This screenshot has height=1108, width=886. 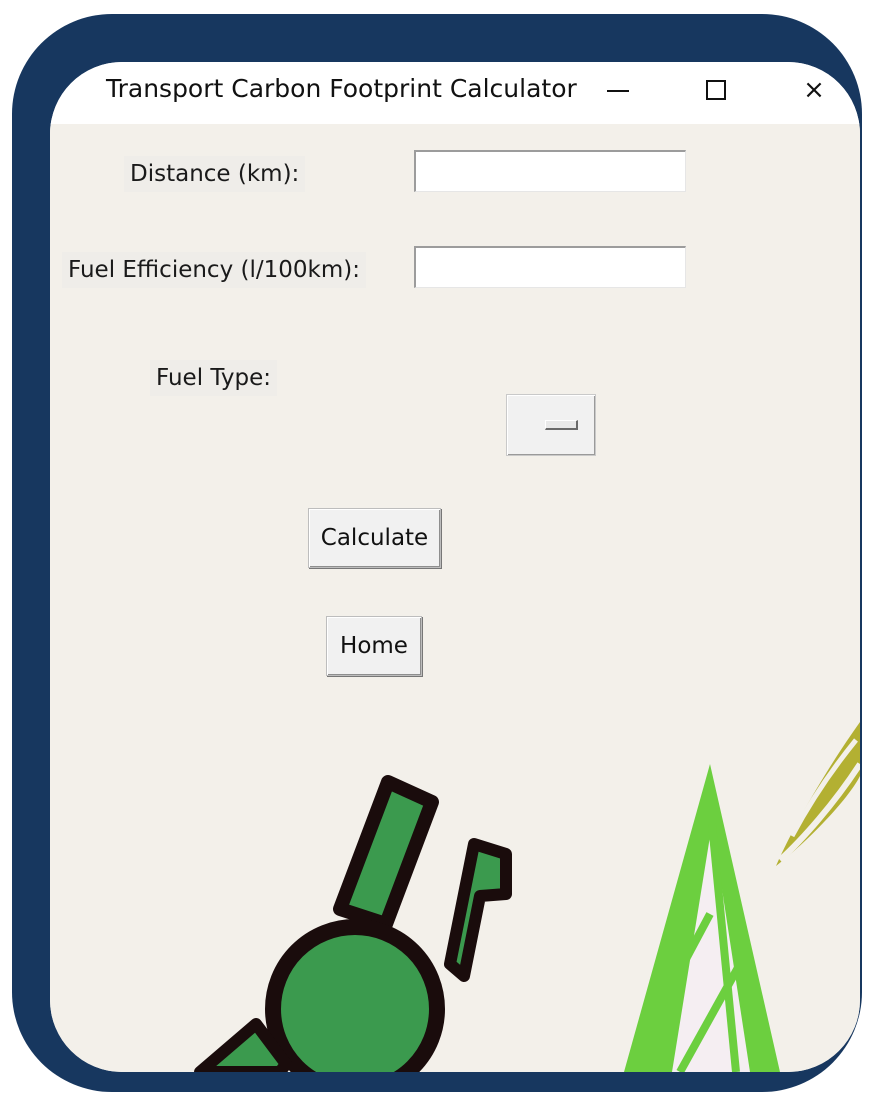 What do you see at coordinates (214, 270) in the screenshot?
I see `fuel-efficiency-label: Fuel Efficiency (l/100km):` at bounding box center [214, 270].